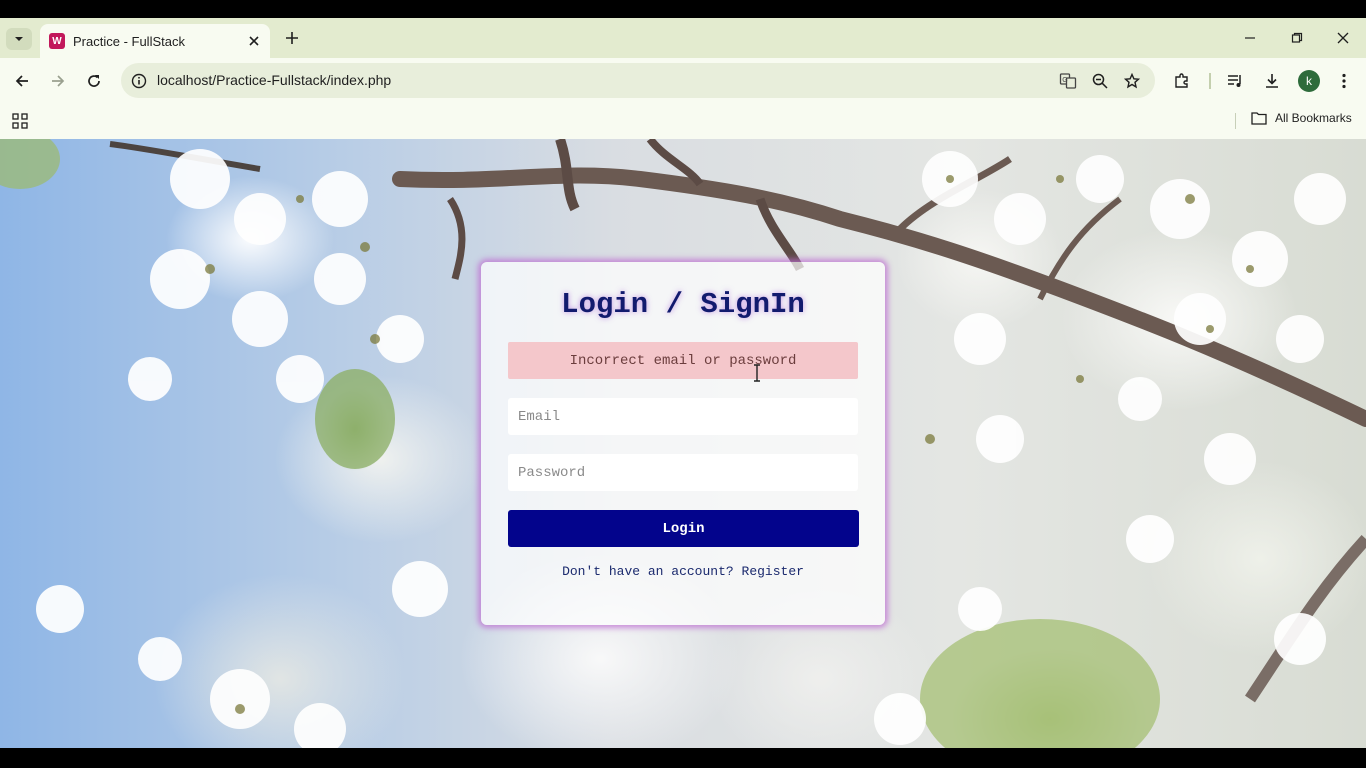 The height and width of the screenshot is (768, 1366). Describe the element at coordinates (648, 571) in the screenshot. I see `register-prompt-text: Don't have an account?` at that location.